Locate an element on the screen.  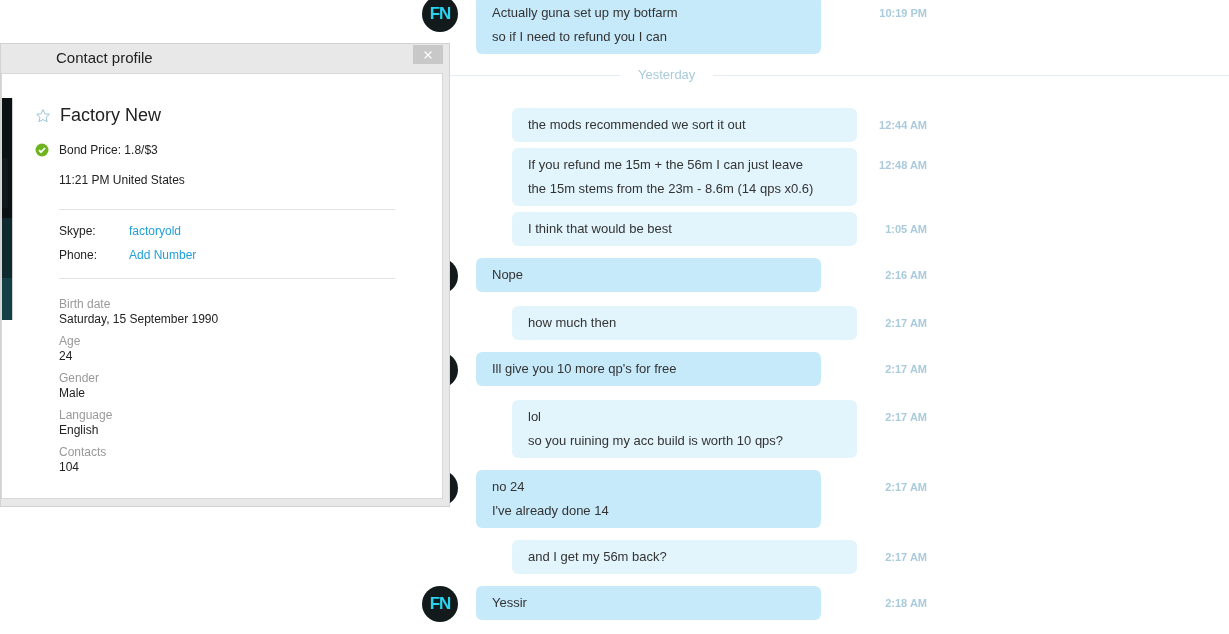
dialog-title: Contact profile is located at coordinates (104, 58).